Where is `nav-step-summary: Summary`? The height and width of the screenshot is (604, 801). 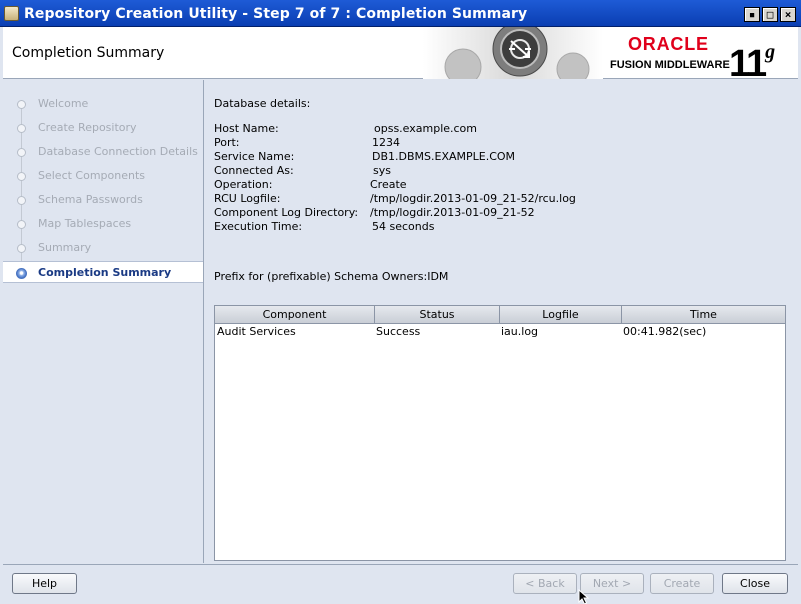 nav-step-summary: Summary is located at coordinates (103, 248).